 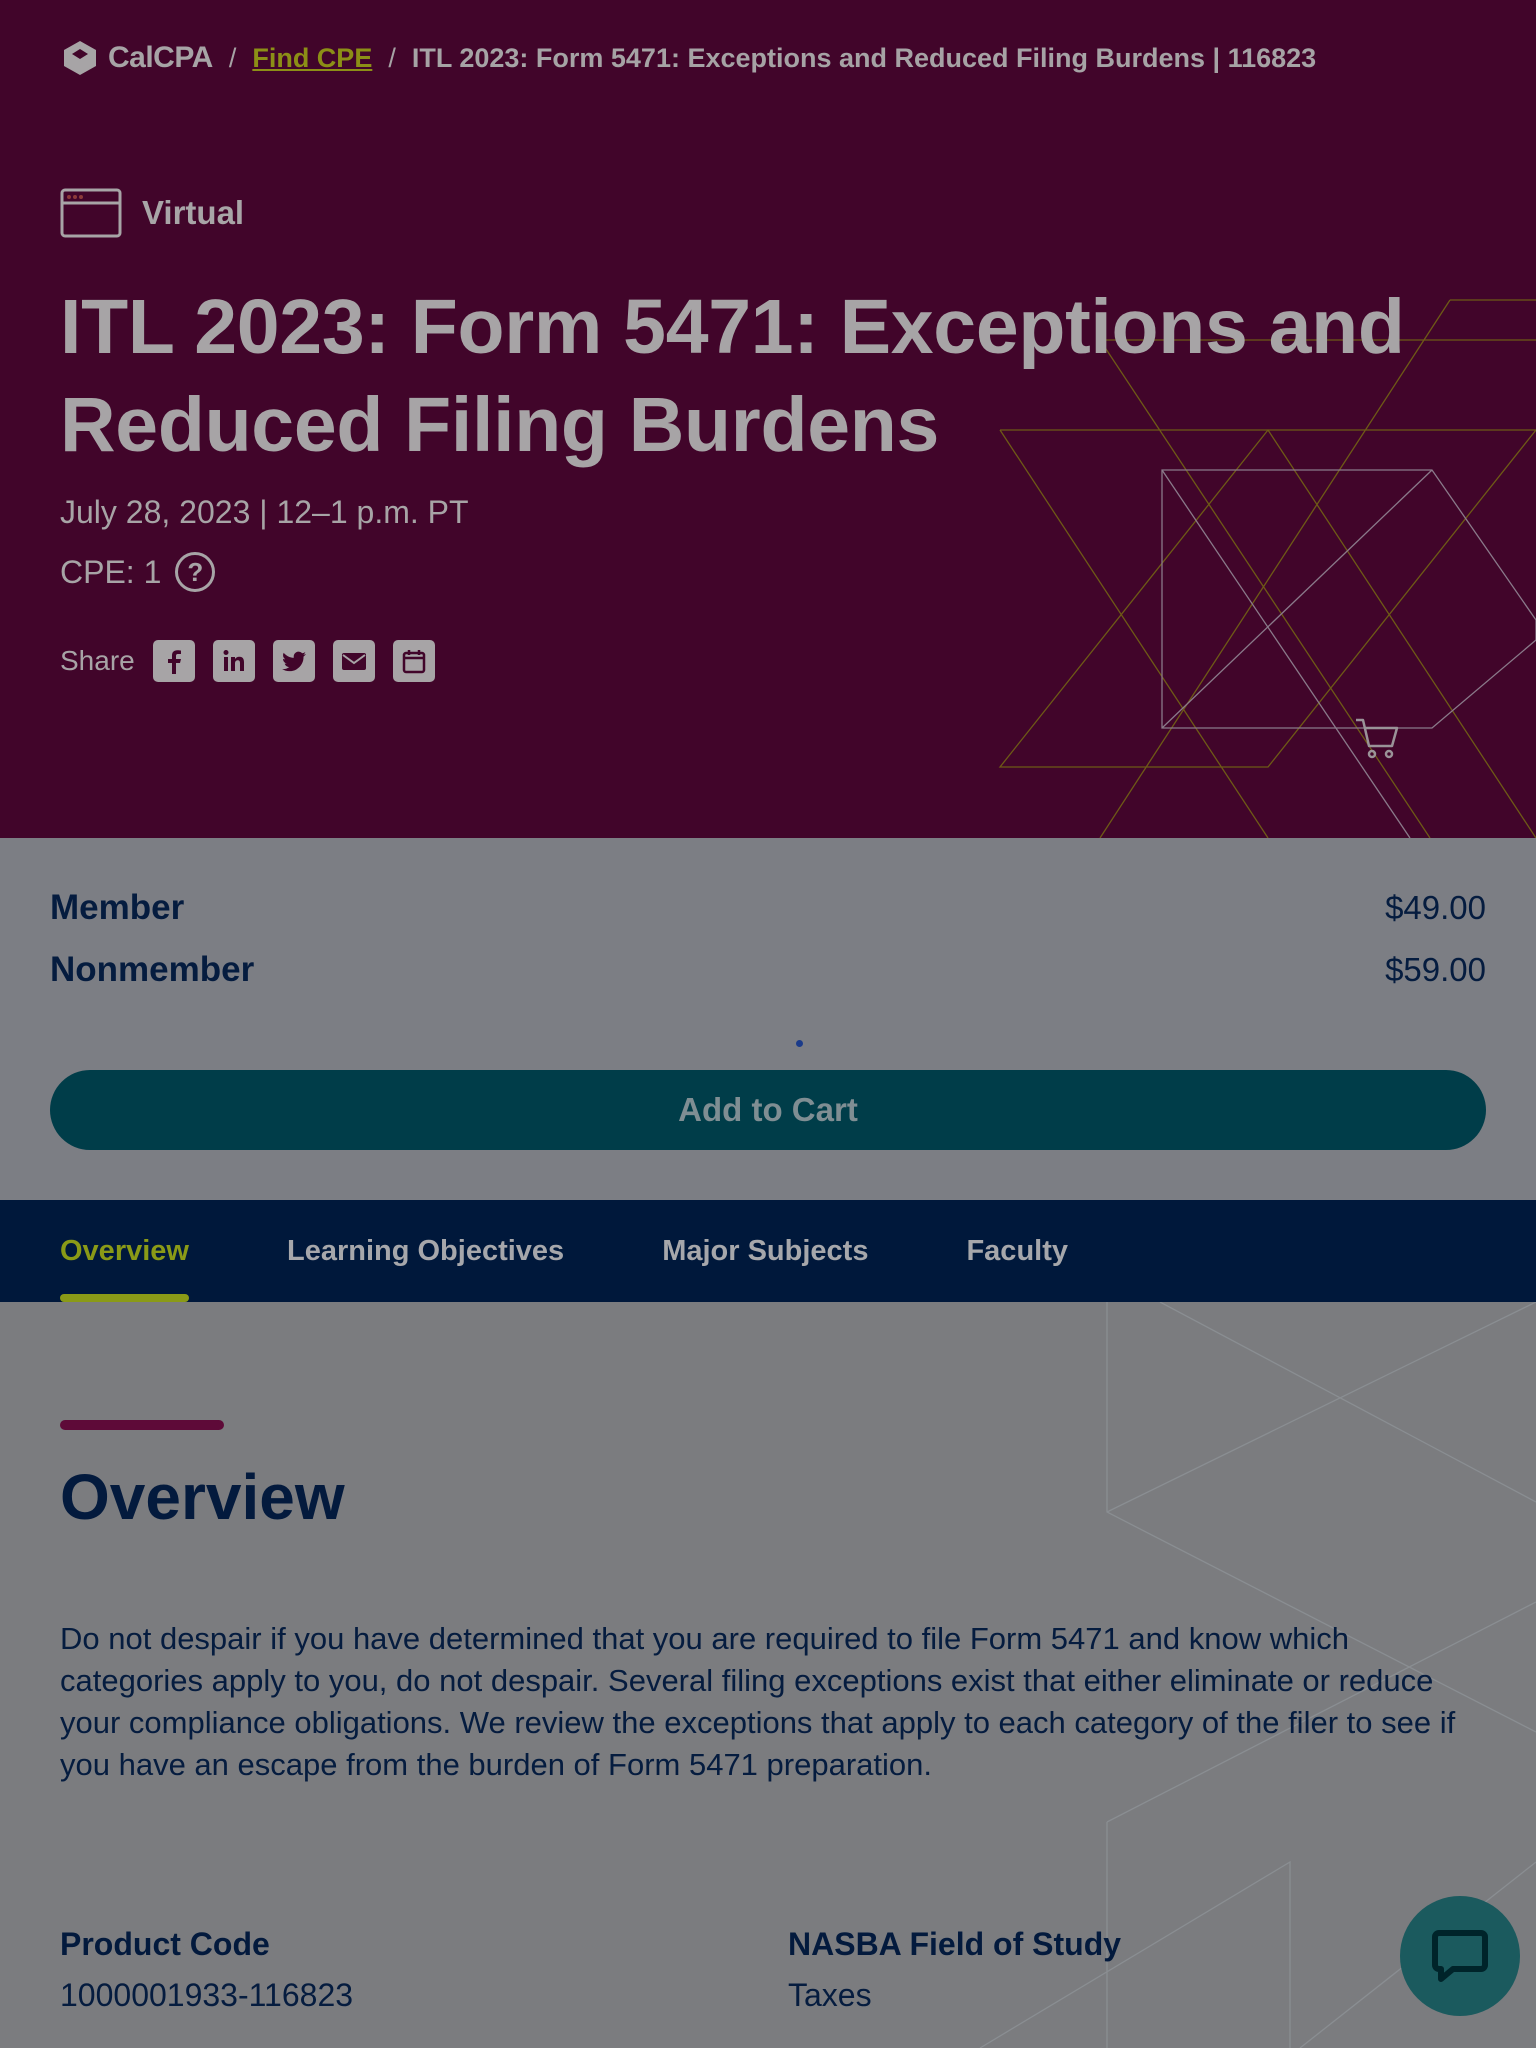 I want to click on twitter-icon, so click(x=293, y=661).